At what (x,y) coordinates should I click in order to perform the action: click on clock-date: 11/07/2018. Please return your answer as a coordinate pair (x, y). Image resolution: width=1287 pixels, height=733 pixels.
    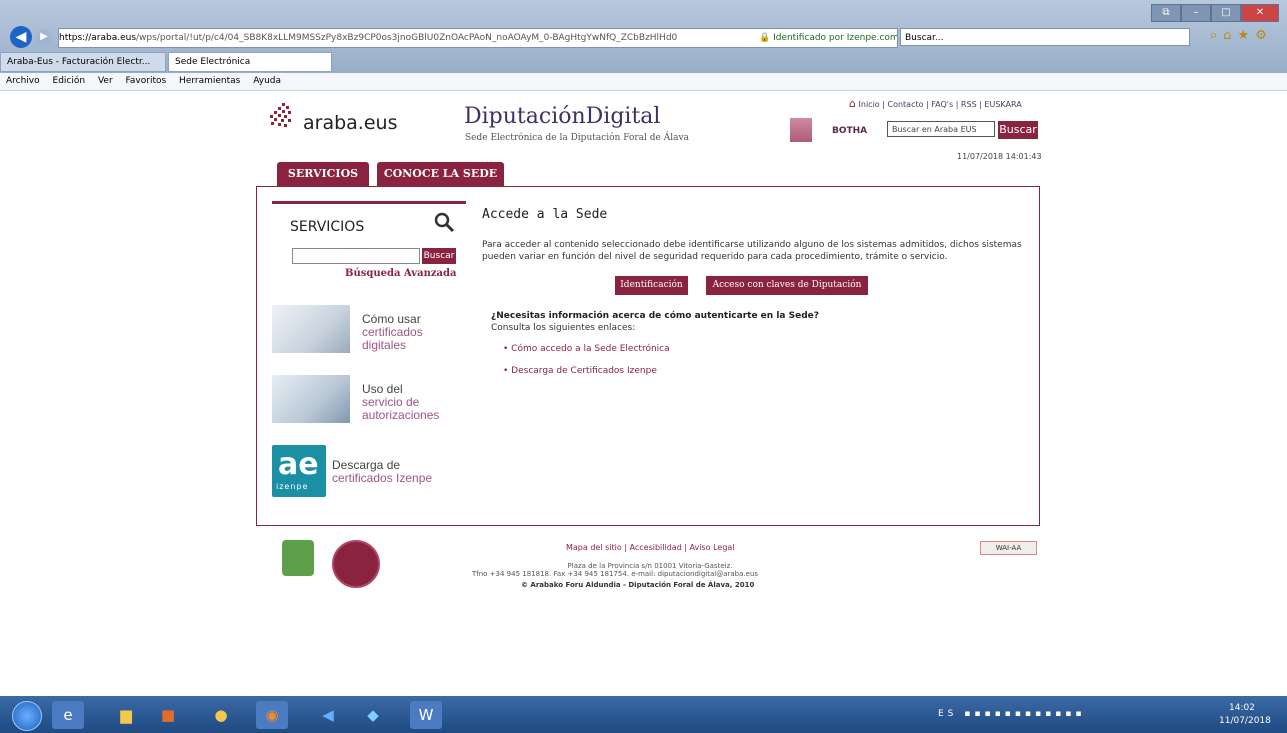
    Looking at the image, I should click on (1245, 721).